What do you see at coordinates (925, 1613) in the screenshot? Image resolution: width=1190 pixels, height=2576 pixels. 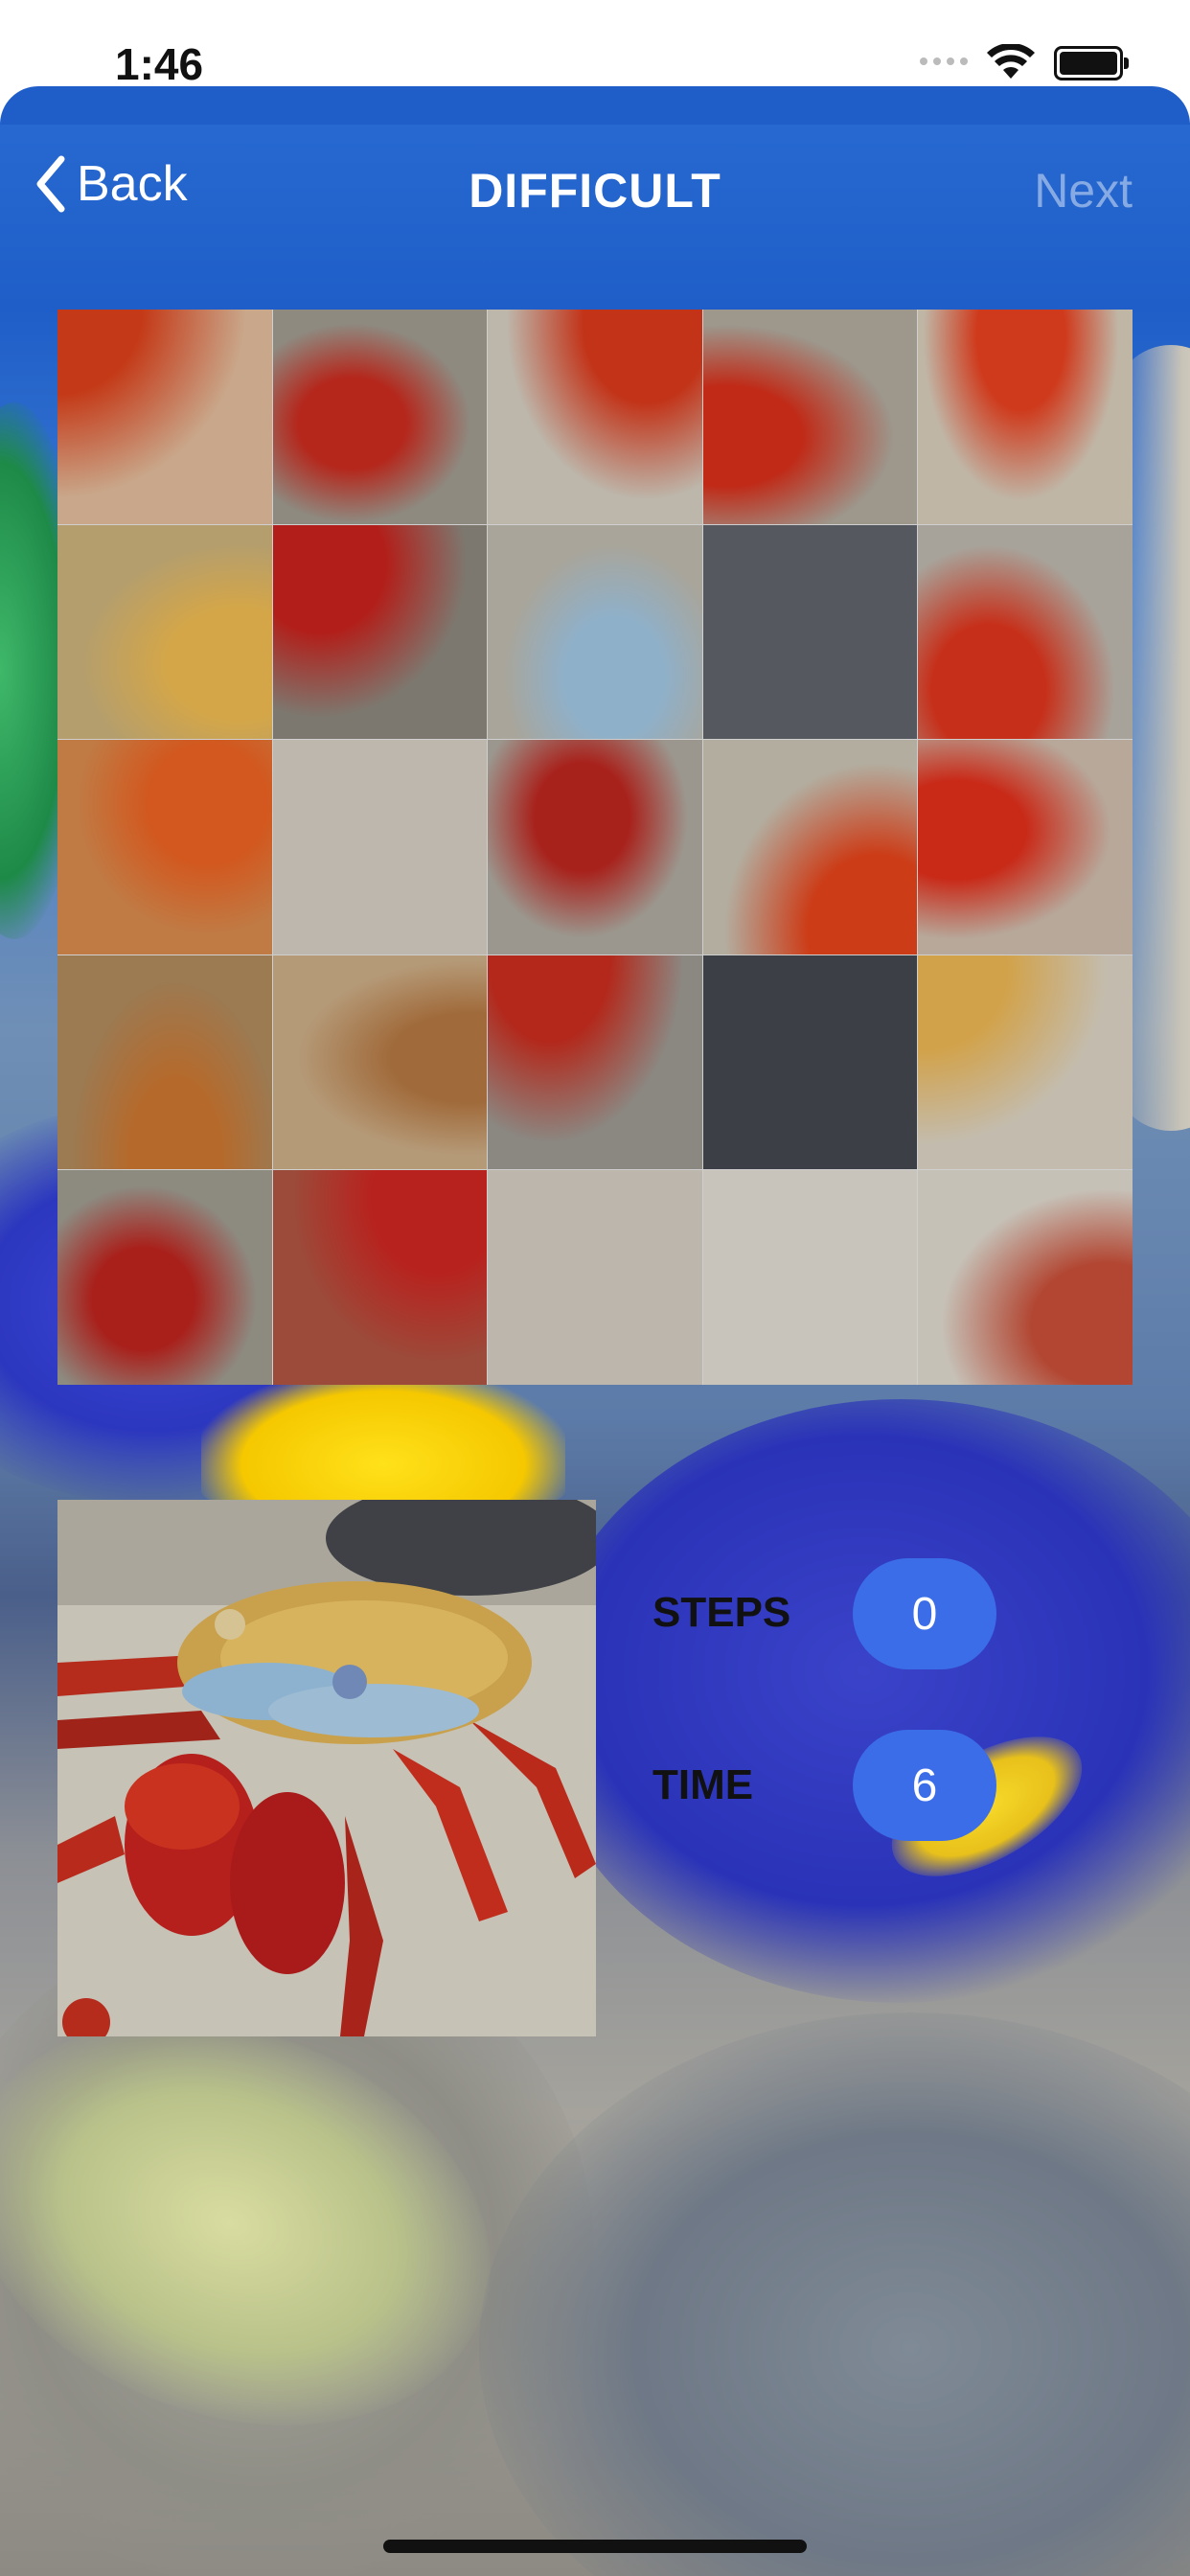 I see `steps-counter: 0` at bounding box center [925, 1613].